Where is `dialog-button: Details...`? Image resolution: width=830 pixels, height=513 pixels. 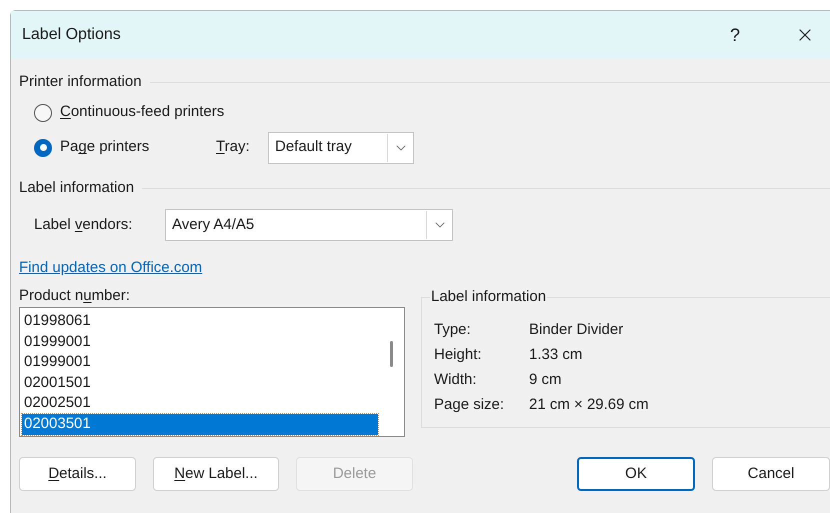
dialog-button: Details... is located at coordinates (77, 474).